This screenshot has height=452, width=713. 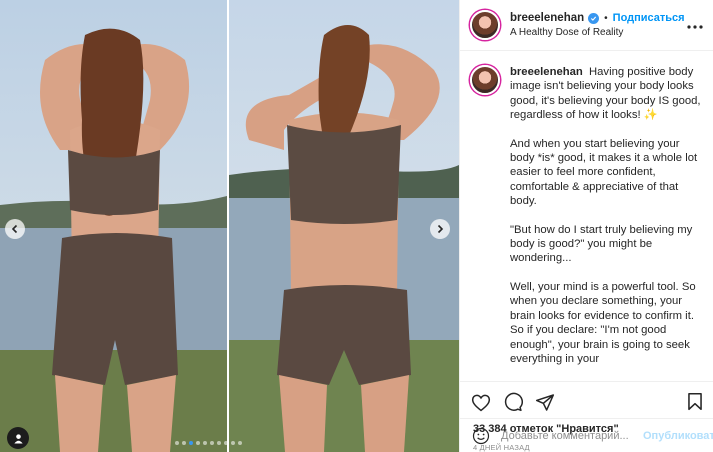 I want to click on more-dots-icon, so click(x=695, y=27).